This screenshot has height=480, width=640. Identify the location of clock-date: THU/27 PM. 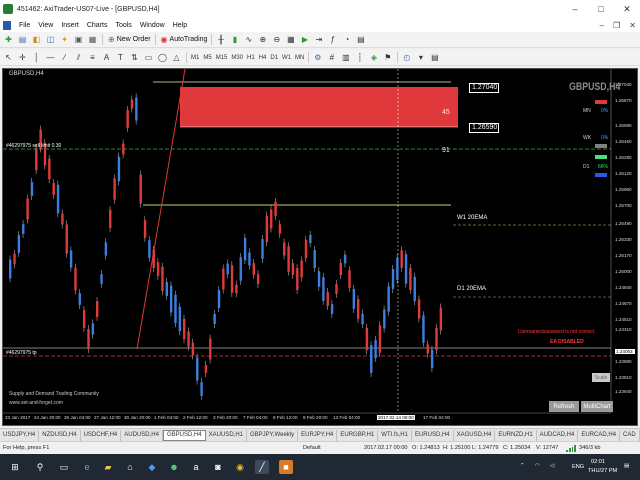
(602, 471).